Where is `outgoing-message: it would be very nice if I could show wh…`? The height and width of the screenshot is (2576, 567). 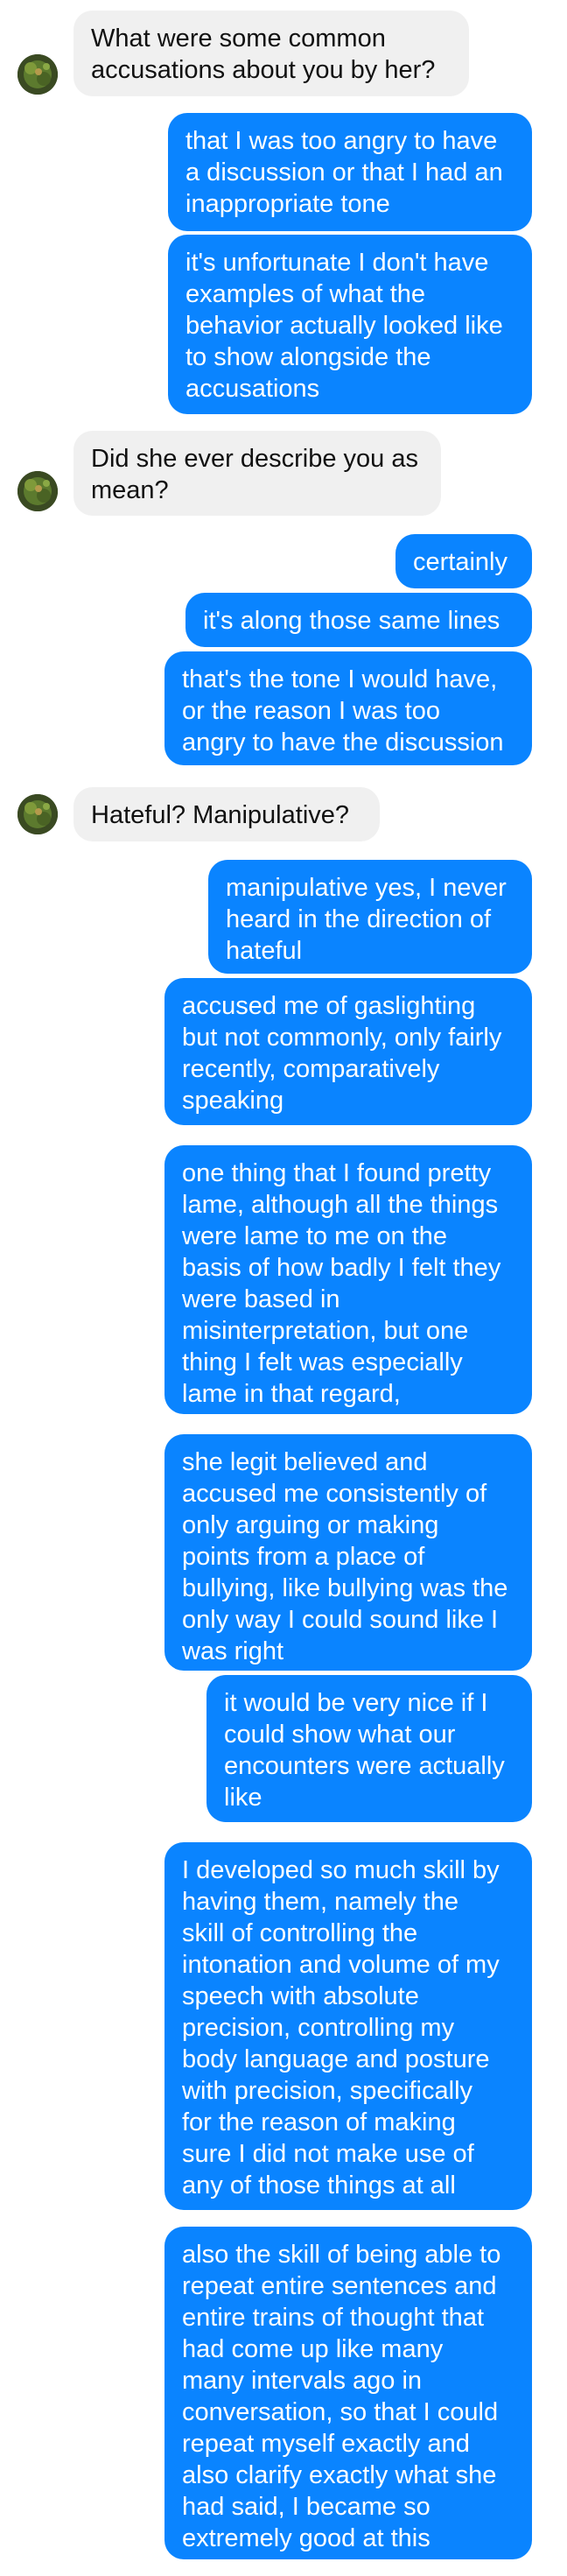
outgoing-message: it would be very nice if I could show wh… is located at coordinates (369, 1748).